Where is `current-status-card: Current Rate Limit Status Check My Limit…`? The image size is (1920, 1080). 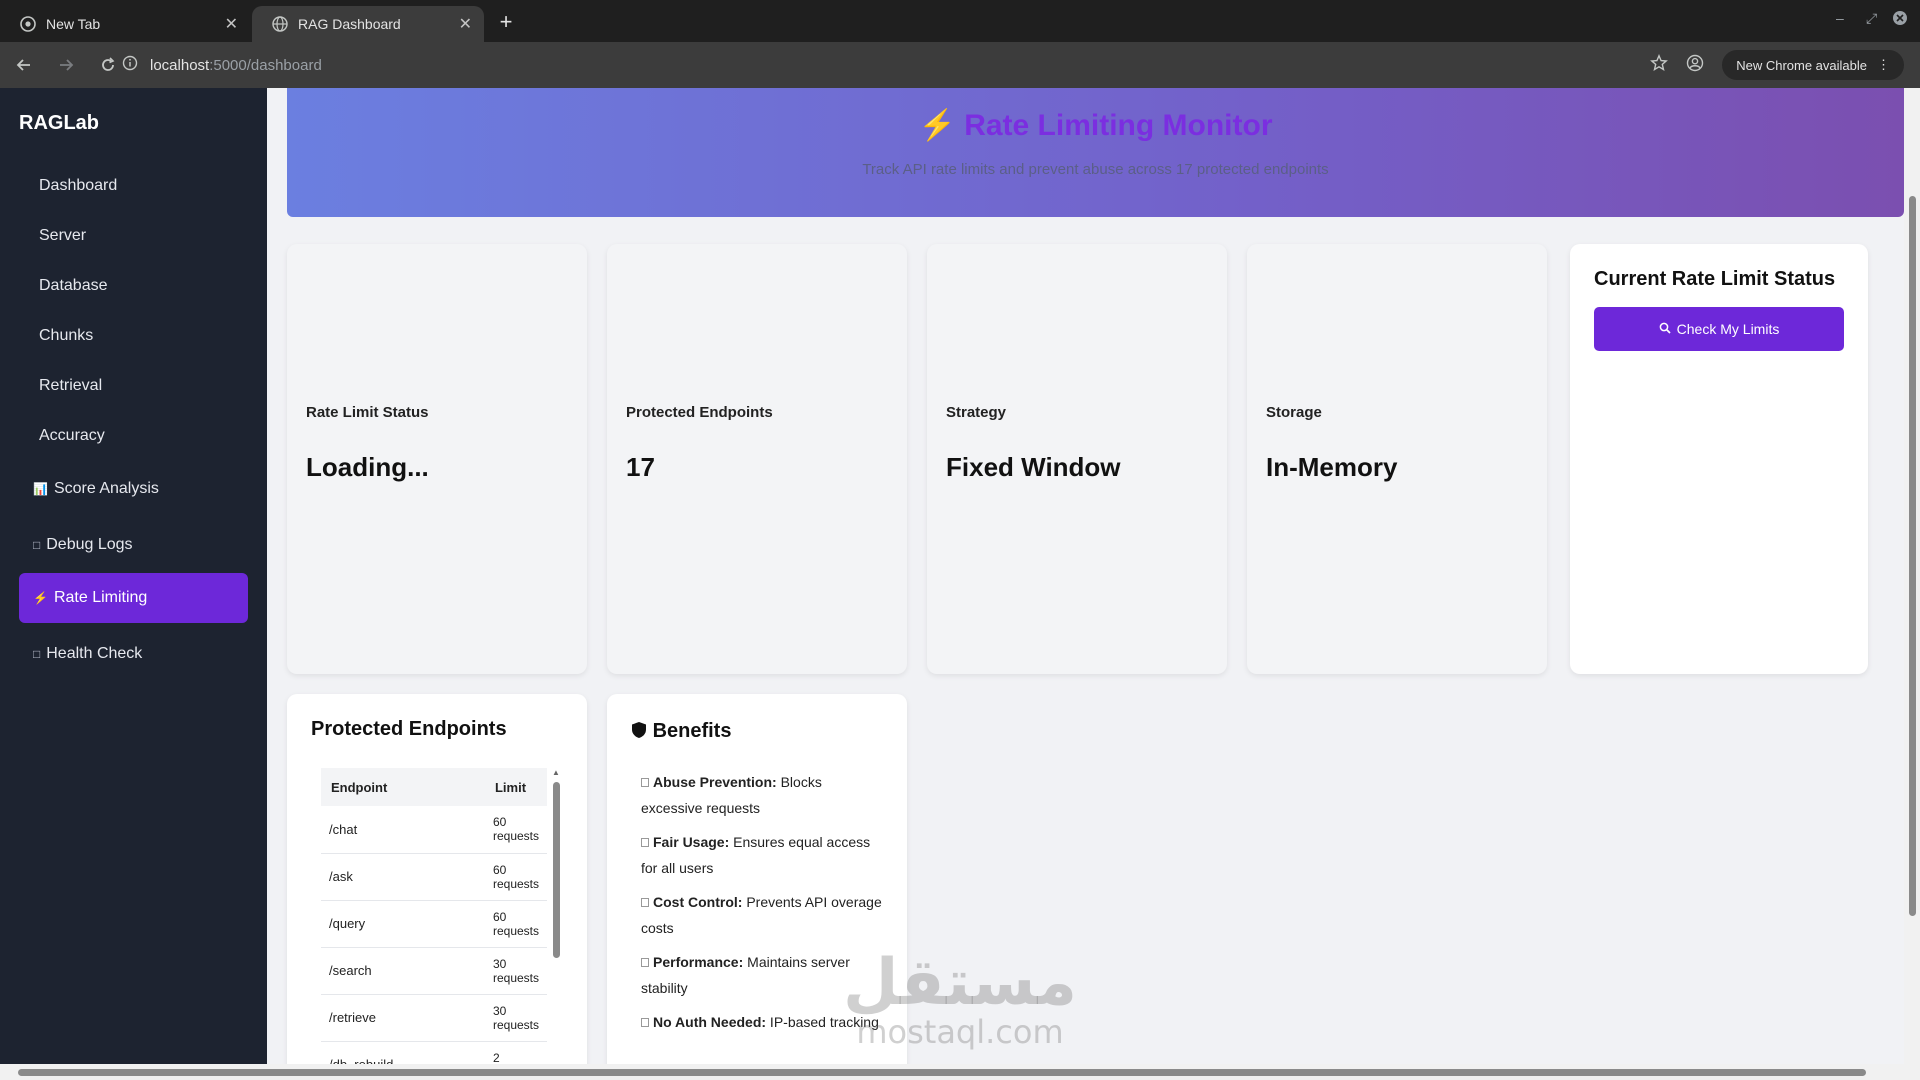 current-status-card: Current Rate Limit Status Check My Limit… is located at coordinates (1719, 459).